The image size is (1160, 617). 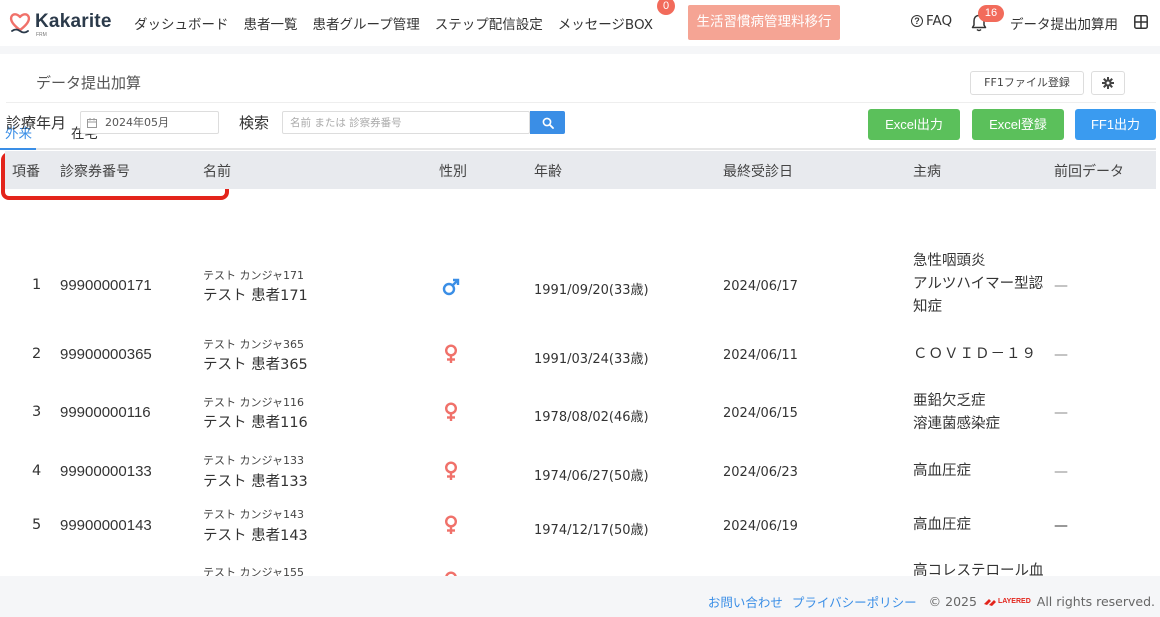 I want to click on disease-line: 急性咽頭炎, so click(x=949, y=261).